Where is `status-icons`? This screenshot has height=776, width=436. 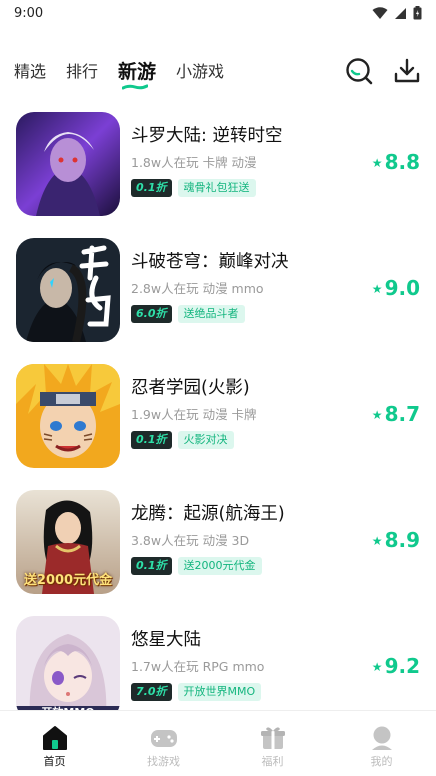 status-icons is located at coordinates (397, 13).